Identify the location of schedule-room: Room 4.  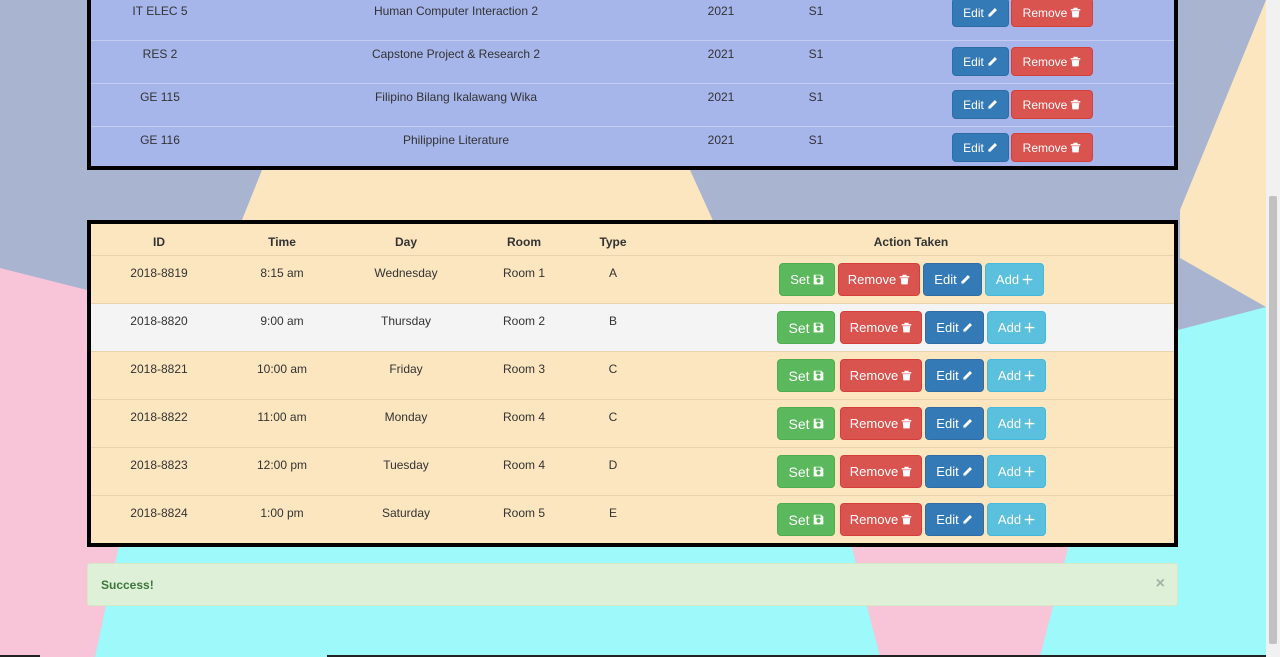
(524, 417).